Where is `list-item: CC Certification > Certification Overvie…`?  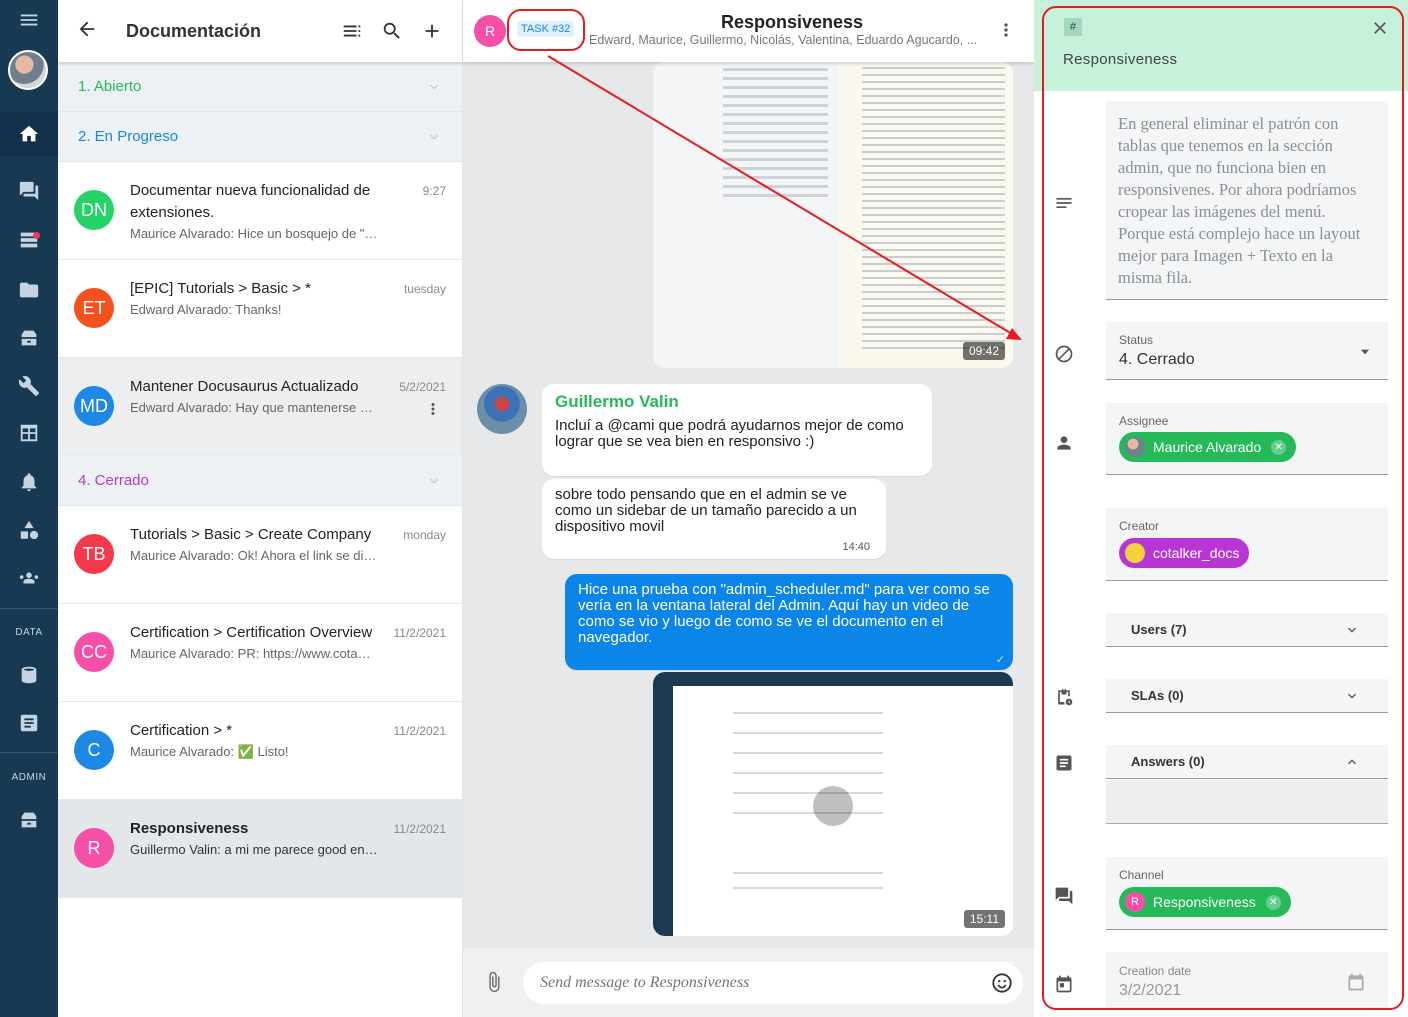
list-item: CC Certification > Certification Overvie… is located at coordinates (260, 653).